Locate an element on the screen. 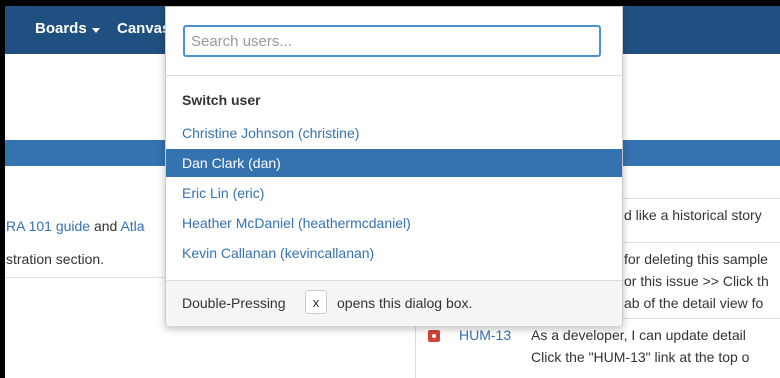 The width and height of the screenshot is (780, 378). dialog-footer: Double-Pressing x opens this dialog box. is located at coordinates (394, 303).